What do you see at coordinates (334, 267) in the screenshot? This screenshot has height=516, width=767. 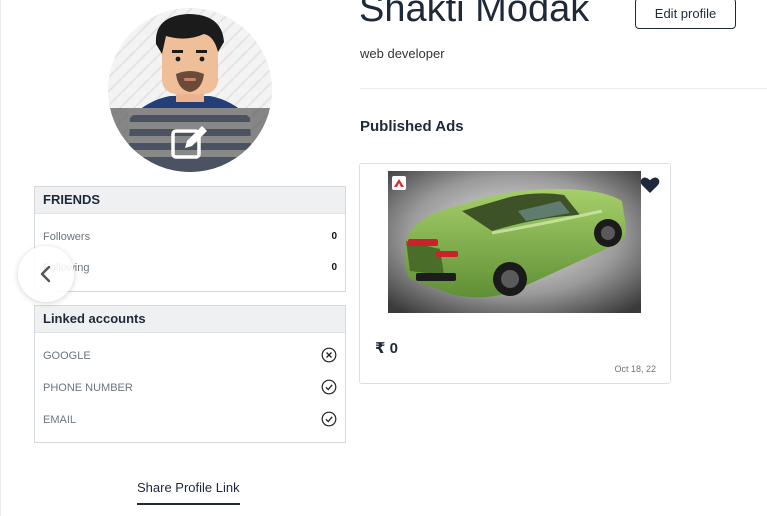 I see `following-count: 0` at bounding box center [334, 267].